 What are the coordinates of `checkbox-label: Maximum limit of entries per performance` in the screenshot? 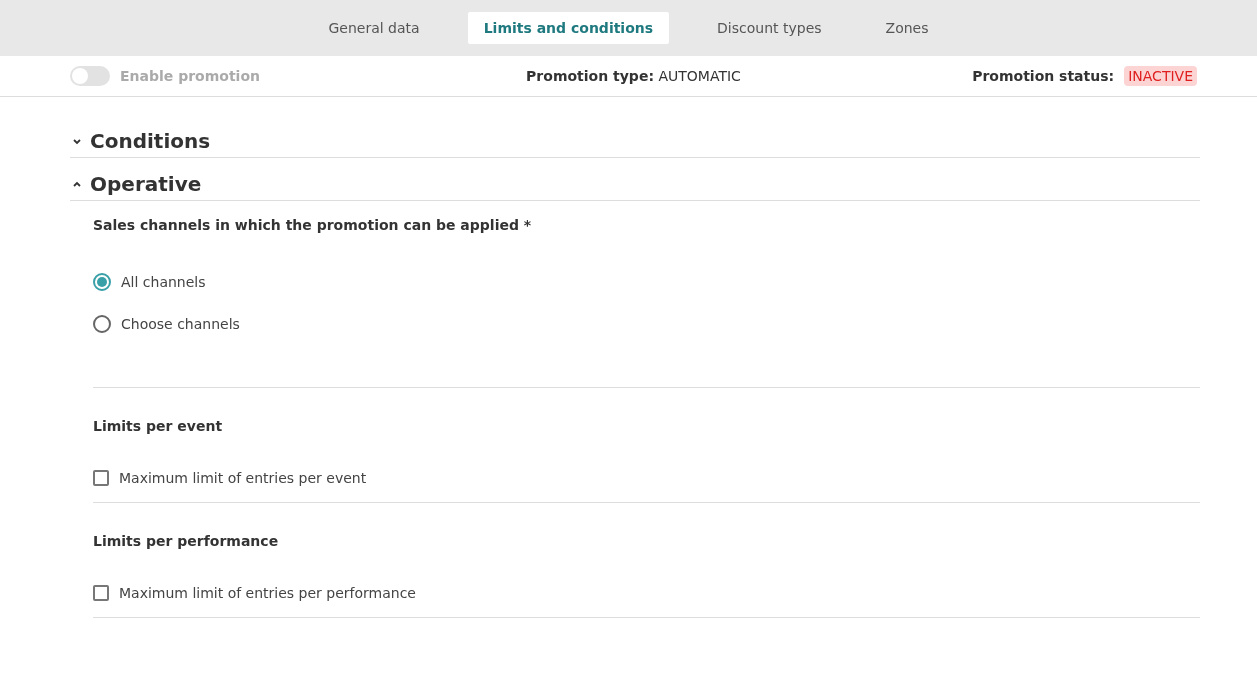 It's located at (267, 593).